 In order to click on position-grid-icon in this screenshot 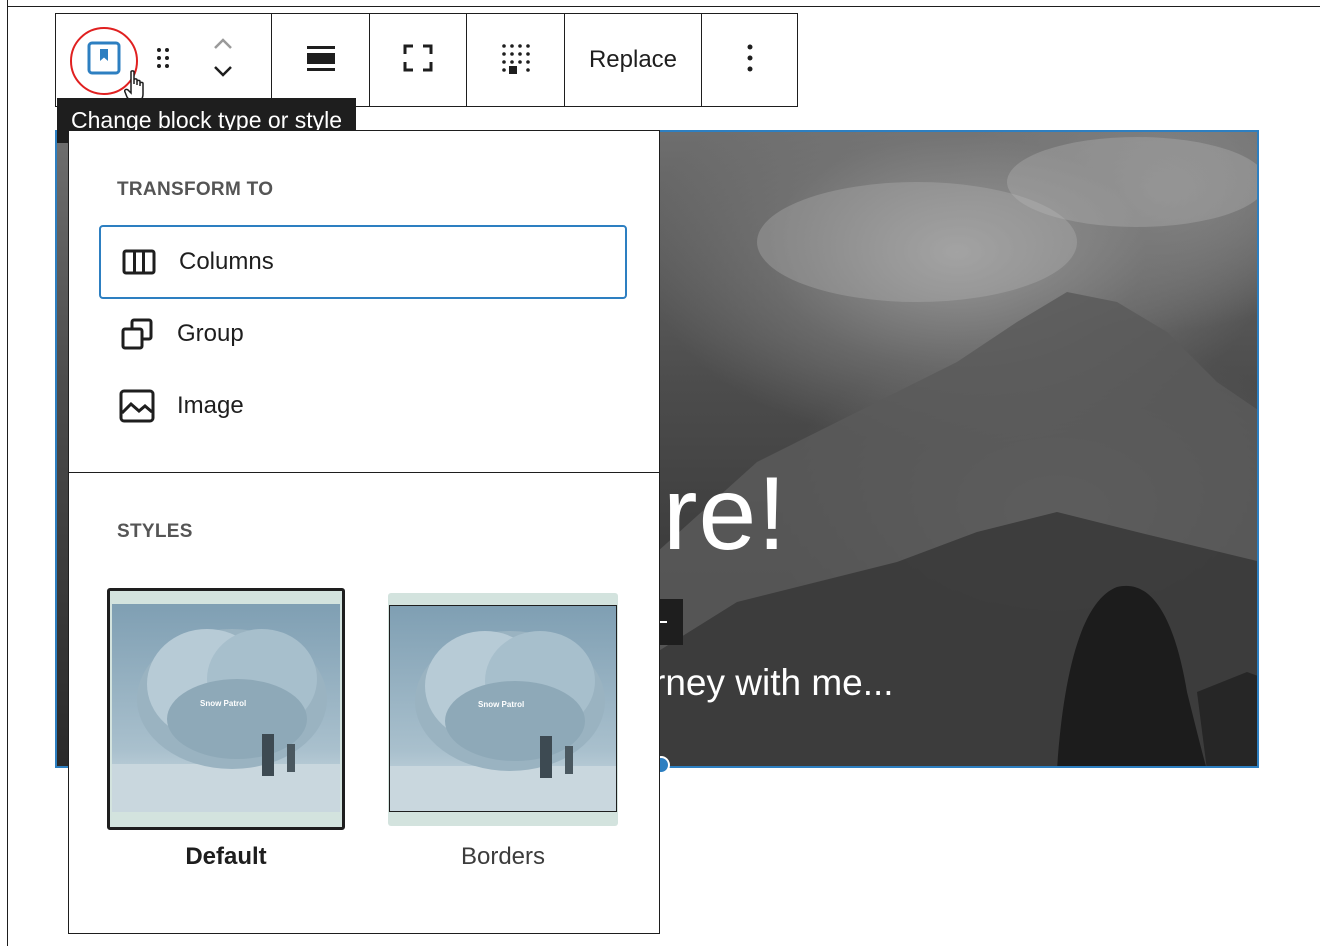, I will do `click(516, 60)`.